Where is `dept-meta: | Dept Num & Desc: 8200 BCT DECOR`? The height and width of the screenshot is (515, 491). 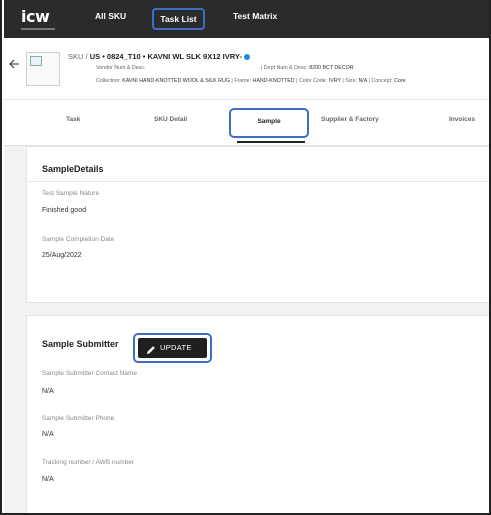
dept-meta: | Dept Num & Desc: 8200 BCT DECOR is located at coordinates (307, 68).